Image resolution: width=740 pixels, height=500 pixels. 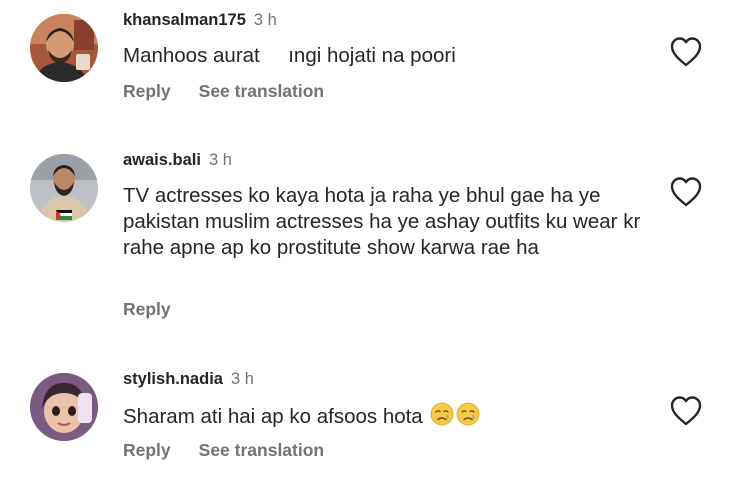 I want to click on comment-text-body: Sharam ati hai ap ko afsoos hota, so click(x=273, y=416).